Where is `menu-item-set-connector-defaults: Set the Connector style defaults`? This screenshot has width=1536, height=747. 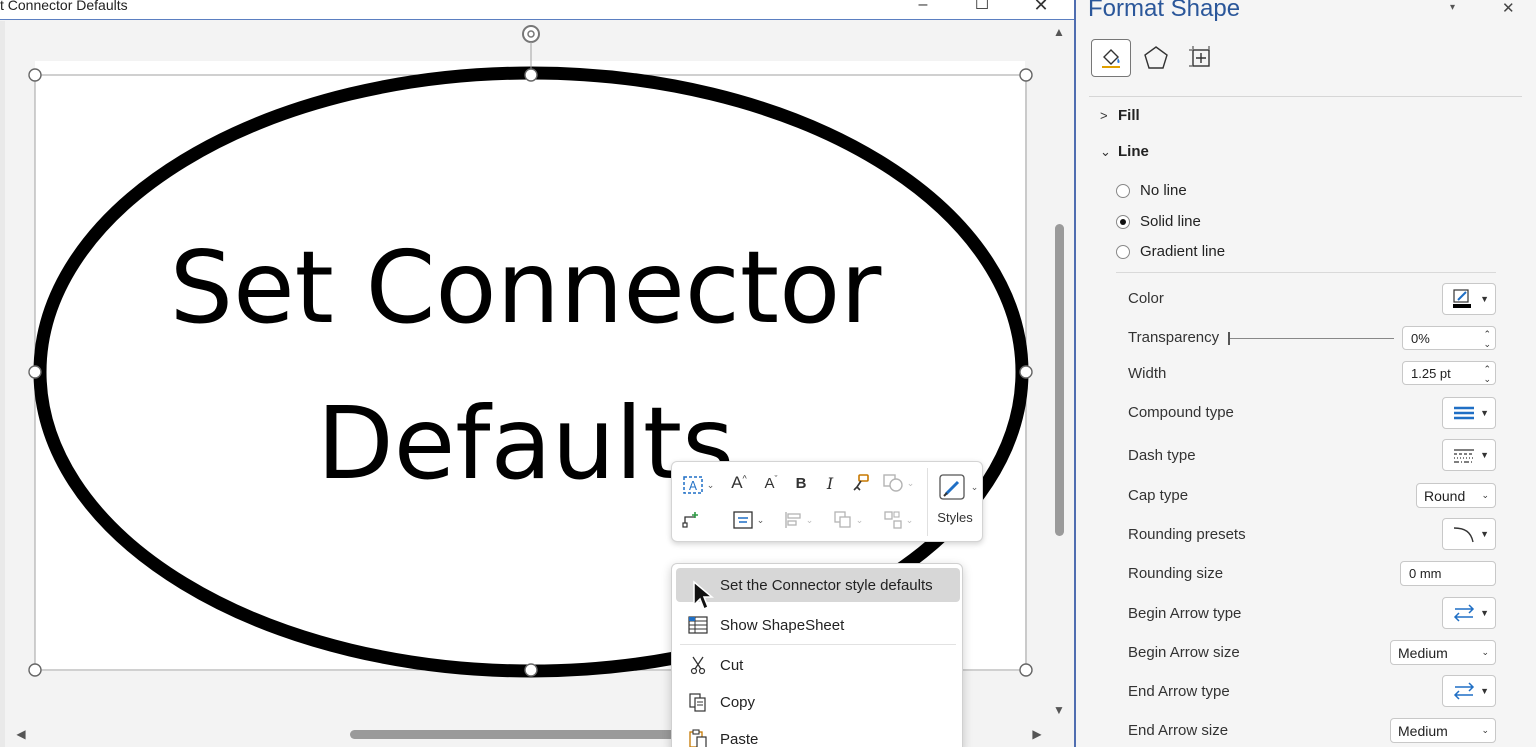 menu-item-set-connector-defaults: Set the Connector style defaults is located at coordinates (818, 585).